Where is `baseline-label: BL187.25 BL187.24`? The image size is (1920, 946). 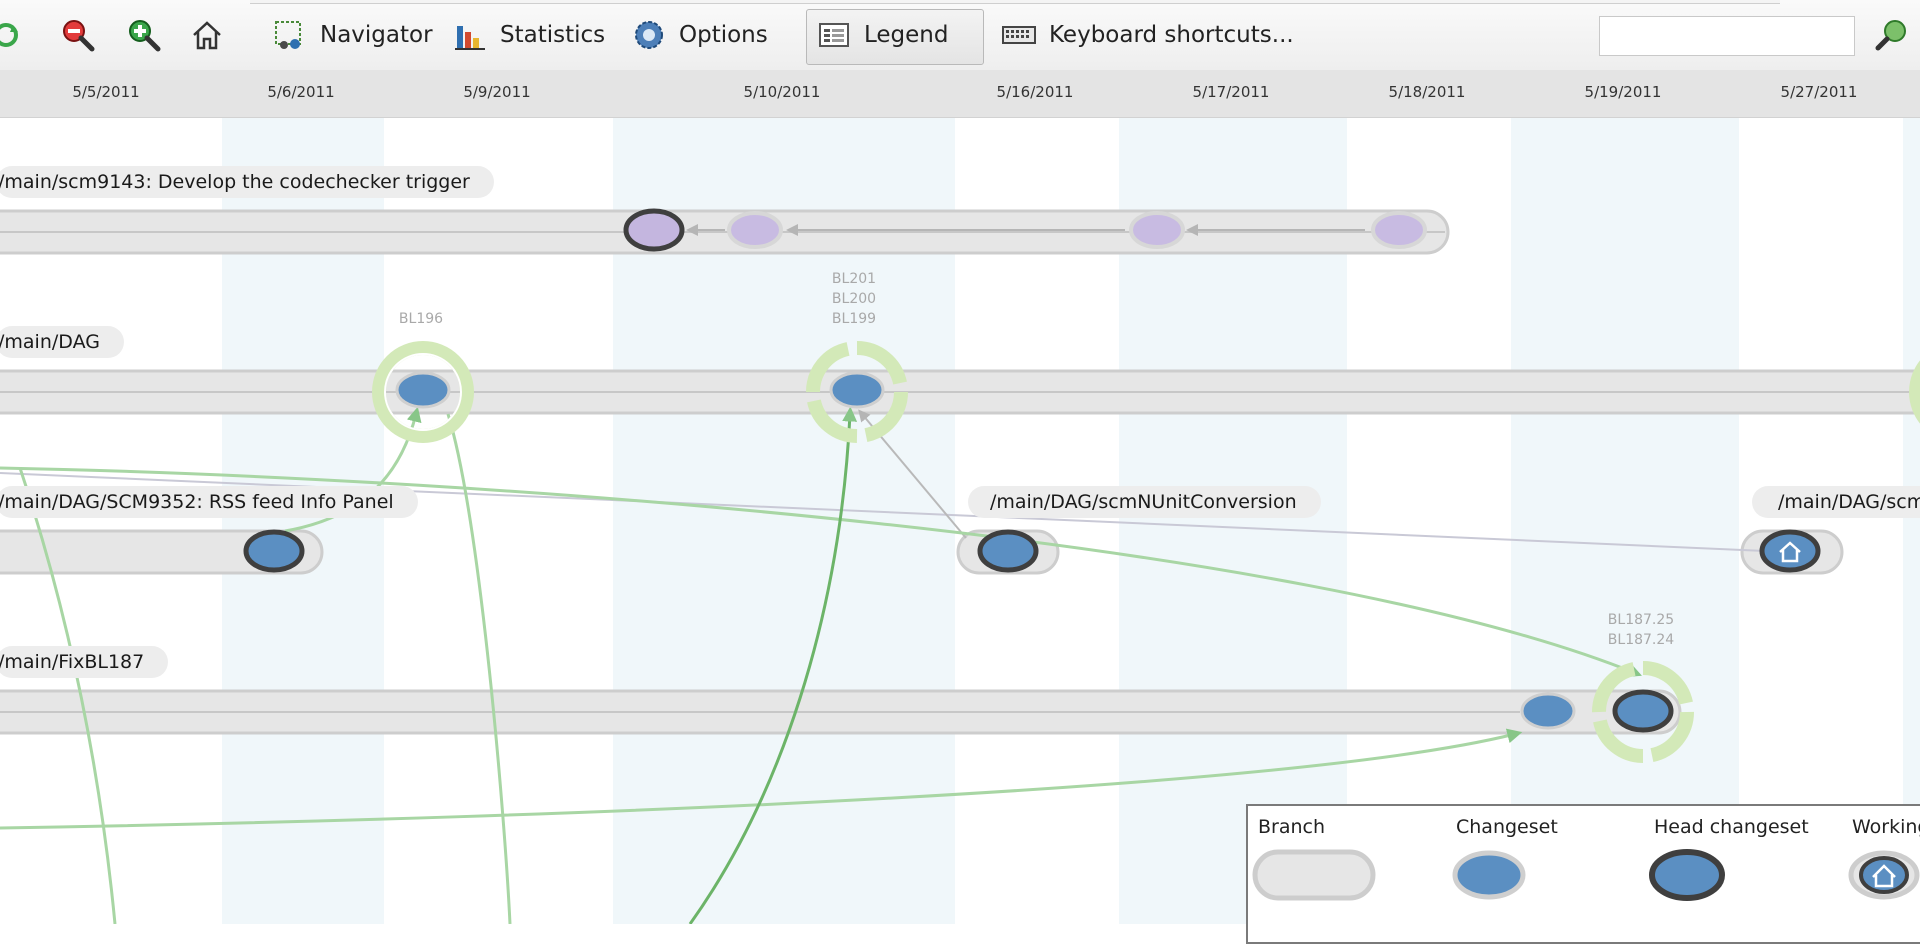
baseline-label: BL187.25 BL187.24 is located at coordinates (1641, 630).